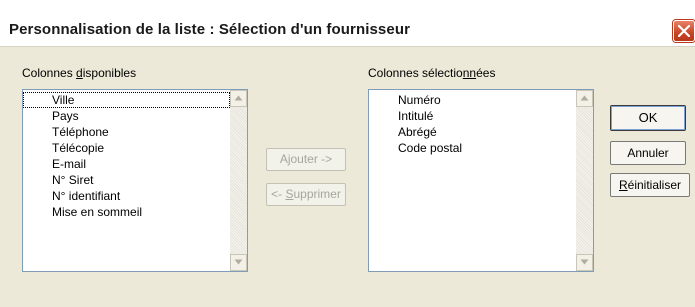 The height and width of the screenshot is (307, 695). What do you see at coordinates (472, 116) in the screenshot?
I see `list-item: Intitulé` at bounding box center [472, 116].